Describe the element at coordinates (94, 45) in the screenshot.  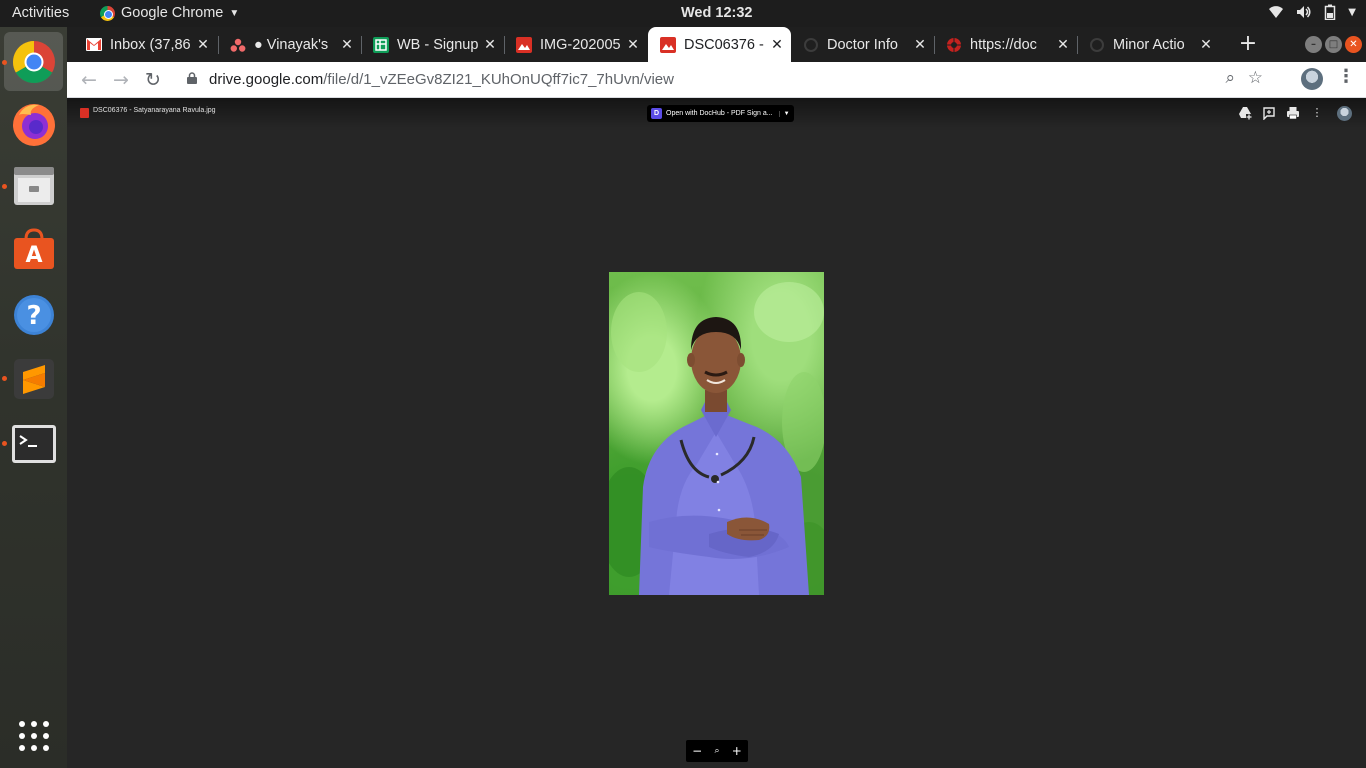
I see `gmail-icon` at that location.